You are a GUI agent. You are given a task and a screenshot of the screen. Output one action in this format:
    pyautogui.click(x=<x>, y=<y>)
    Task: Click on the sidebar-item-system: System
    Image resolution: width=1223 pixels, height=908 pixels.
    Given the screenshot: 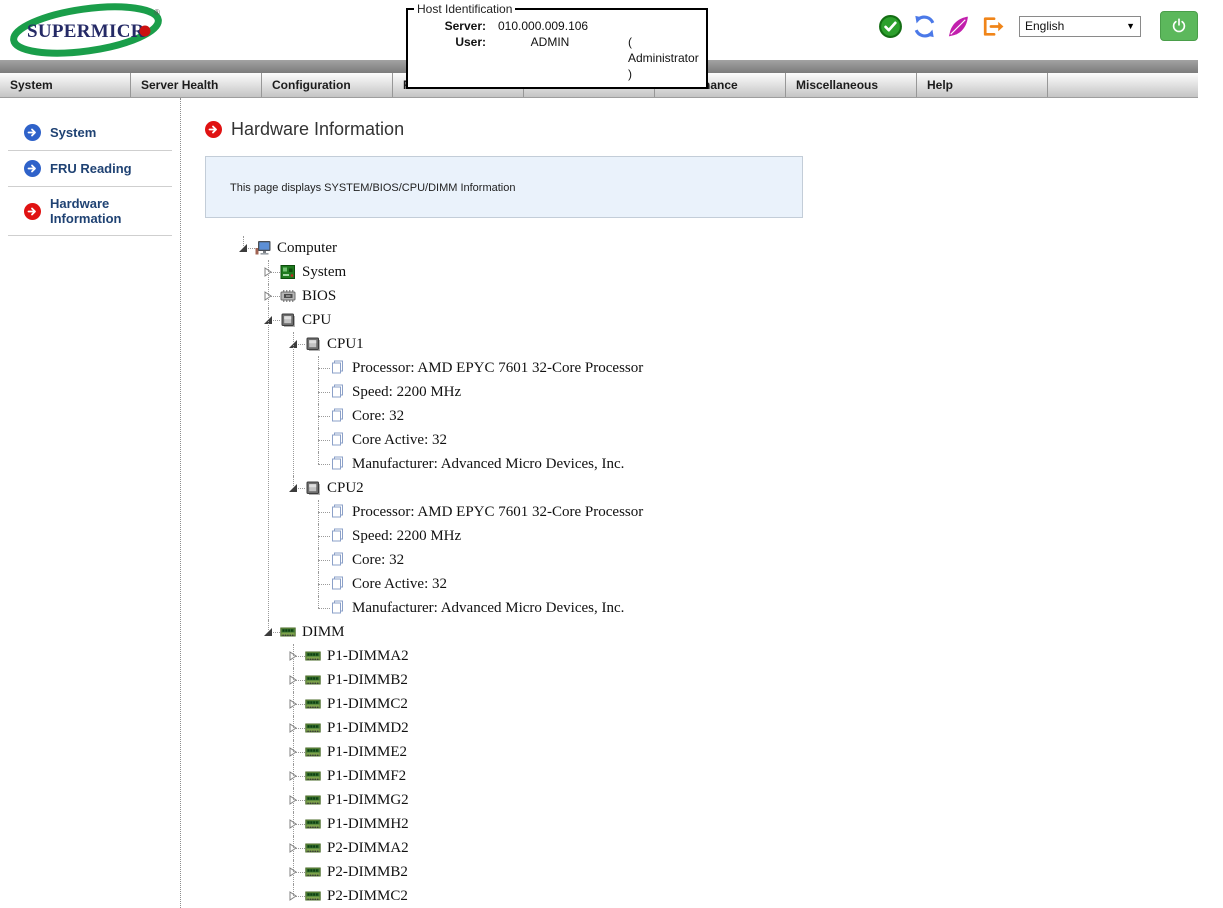 What is the action you would take?
    pyautogui.click(x=90, y=132)
    